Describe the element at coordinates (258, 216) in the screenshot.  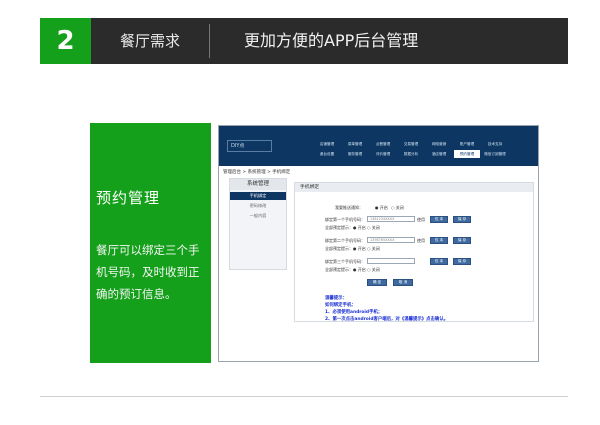
I see `sidebar-item-general: 一般内容` at that location.